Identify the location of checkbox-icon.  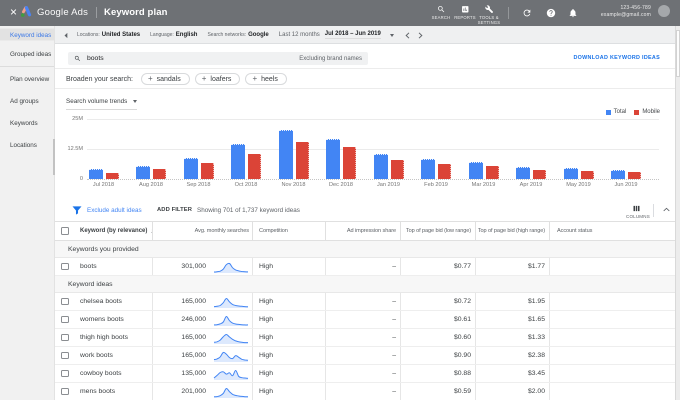
(65, 231).